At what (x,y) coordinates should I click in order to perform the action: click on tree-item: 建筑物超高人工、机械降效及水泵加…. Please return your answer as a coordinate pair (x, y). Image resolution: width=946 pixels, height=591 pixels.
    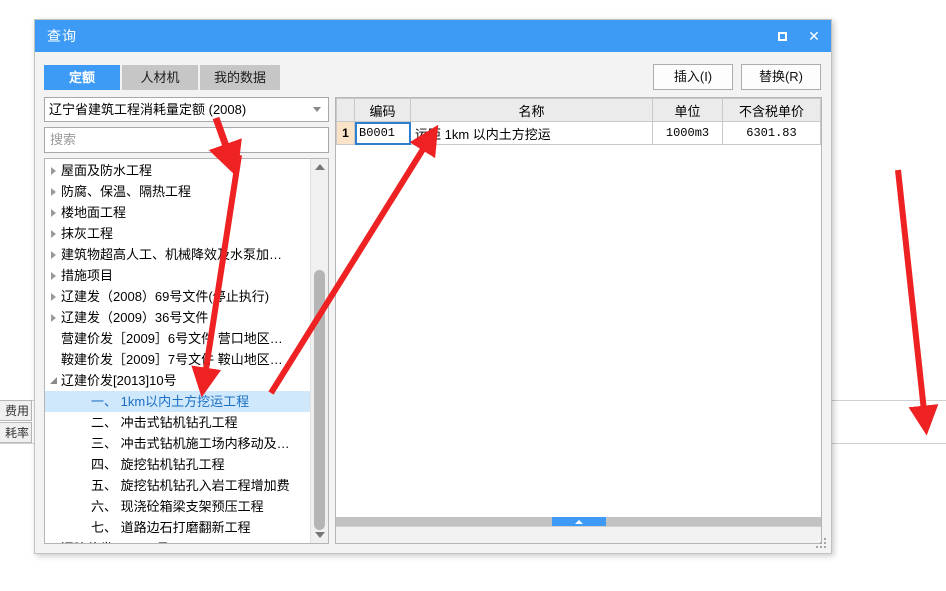
    Looking at the image, I should click on (178, 254).